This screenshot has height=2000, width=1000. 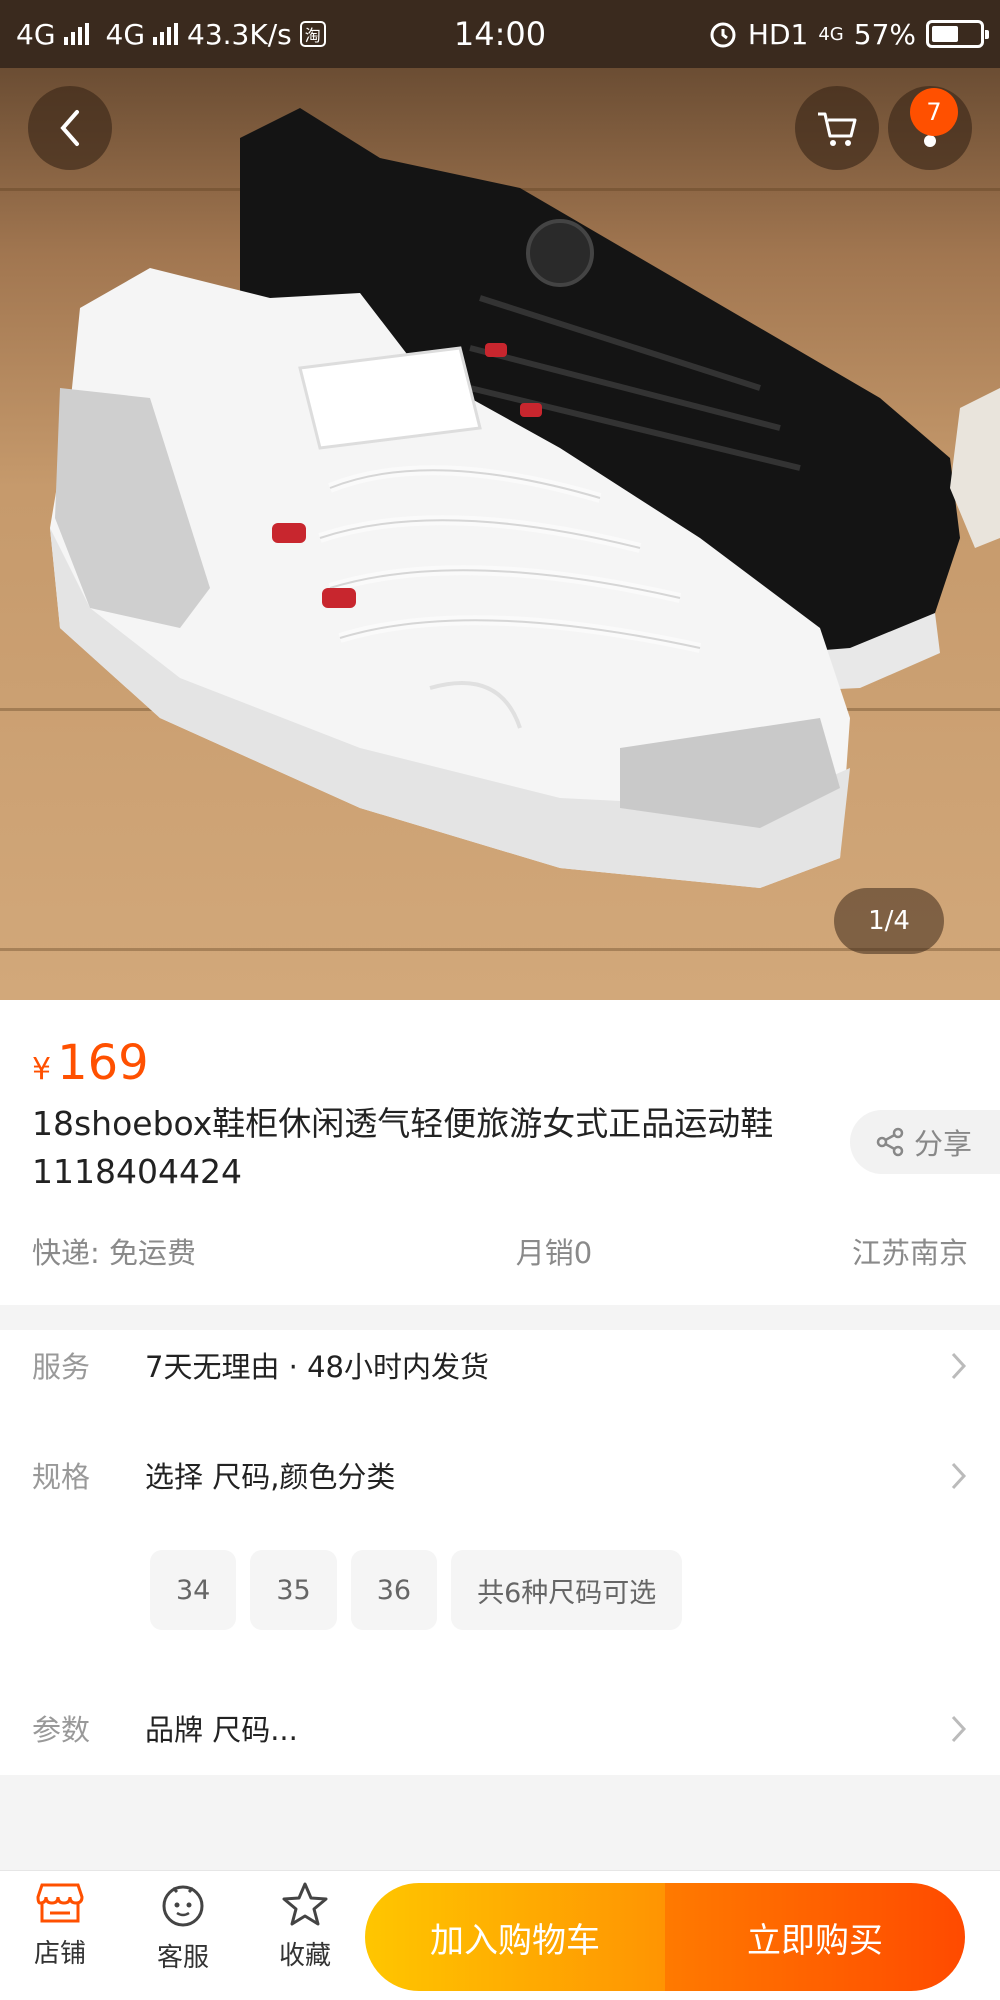 I want to click on buy-now-button: 立即购买, so click(x=815, y=1937).